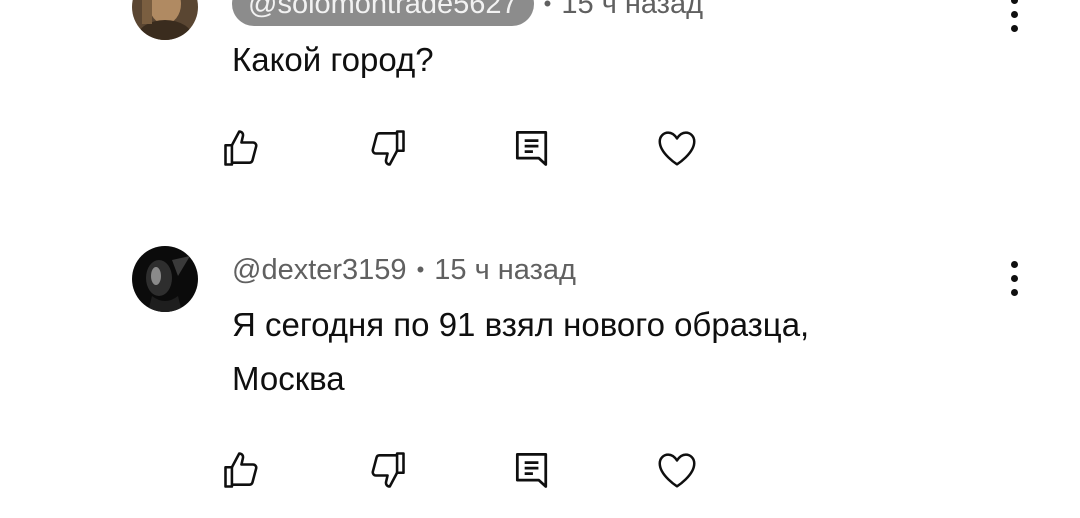 The height and width of the screenshot is (518, 1080). What do you see at coordinates (383, 13) in the screenshot?
I see `author-handle: @solomontrade5627` at bounding box center [383, 13].